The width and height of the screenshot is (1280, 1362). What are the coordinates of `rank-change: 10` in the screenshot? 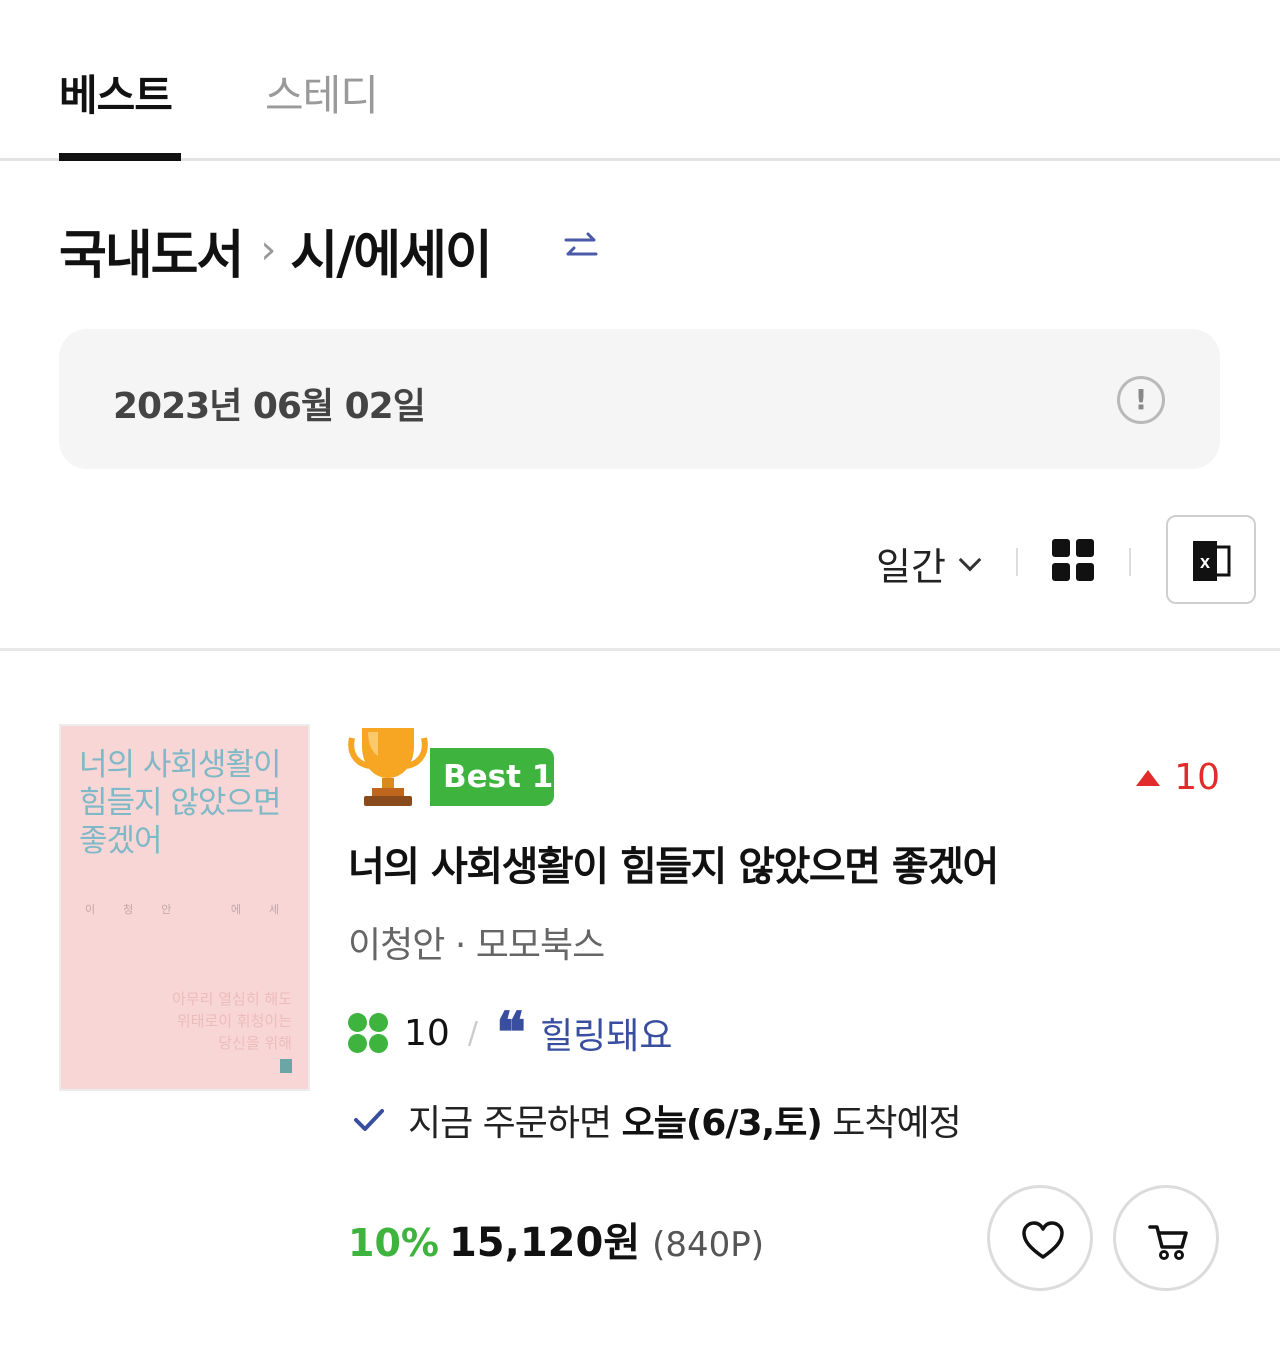 It's located at (1178, 777).